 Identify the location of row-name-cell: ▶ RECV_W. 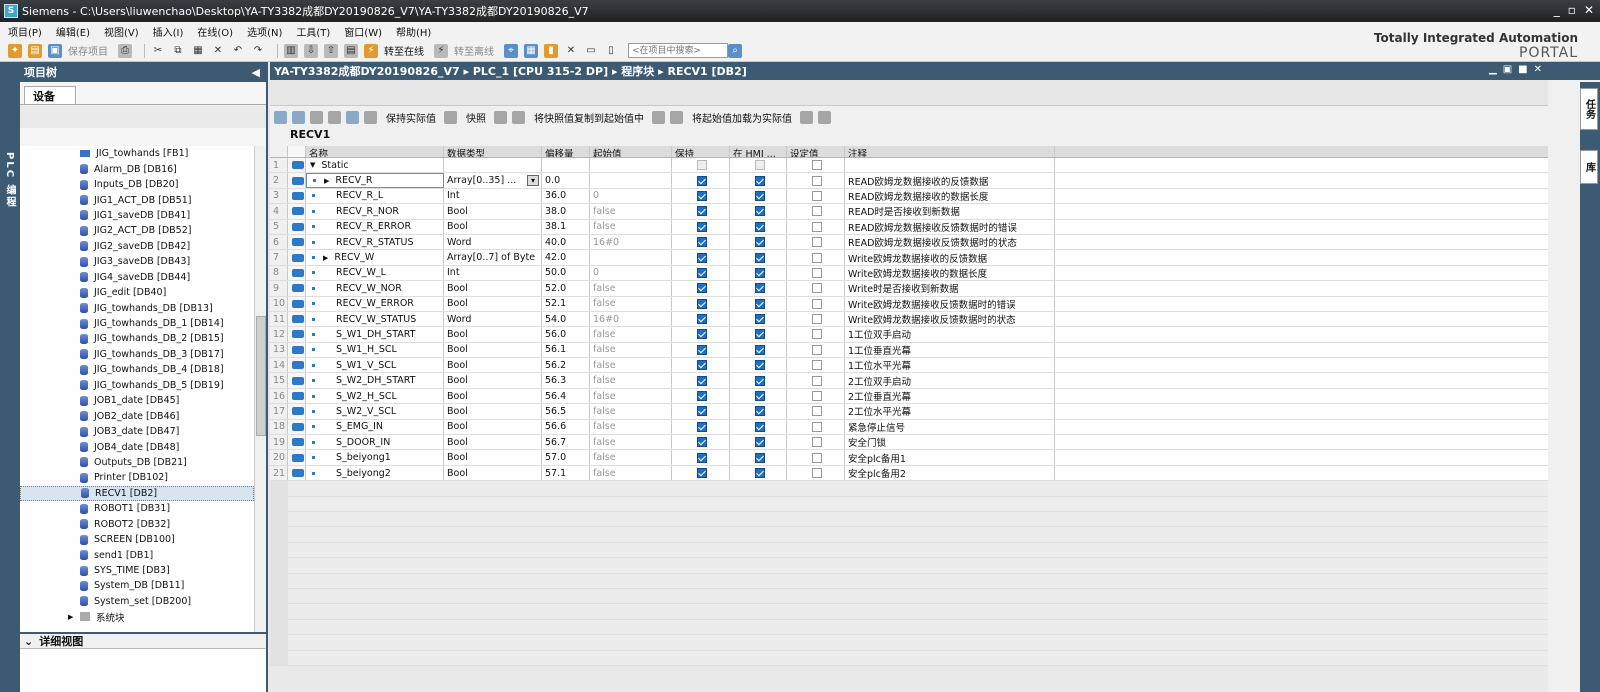
(375, 257).